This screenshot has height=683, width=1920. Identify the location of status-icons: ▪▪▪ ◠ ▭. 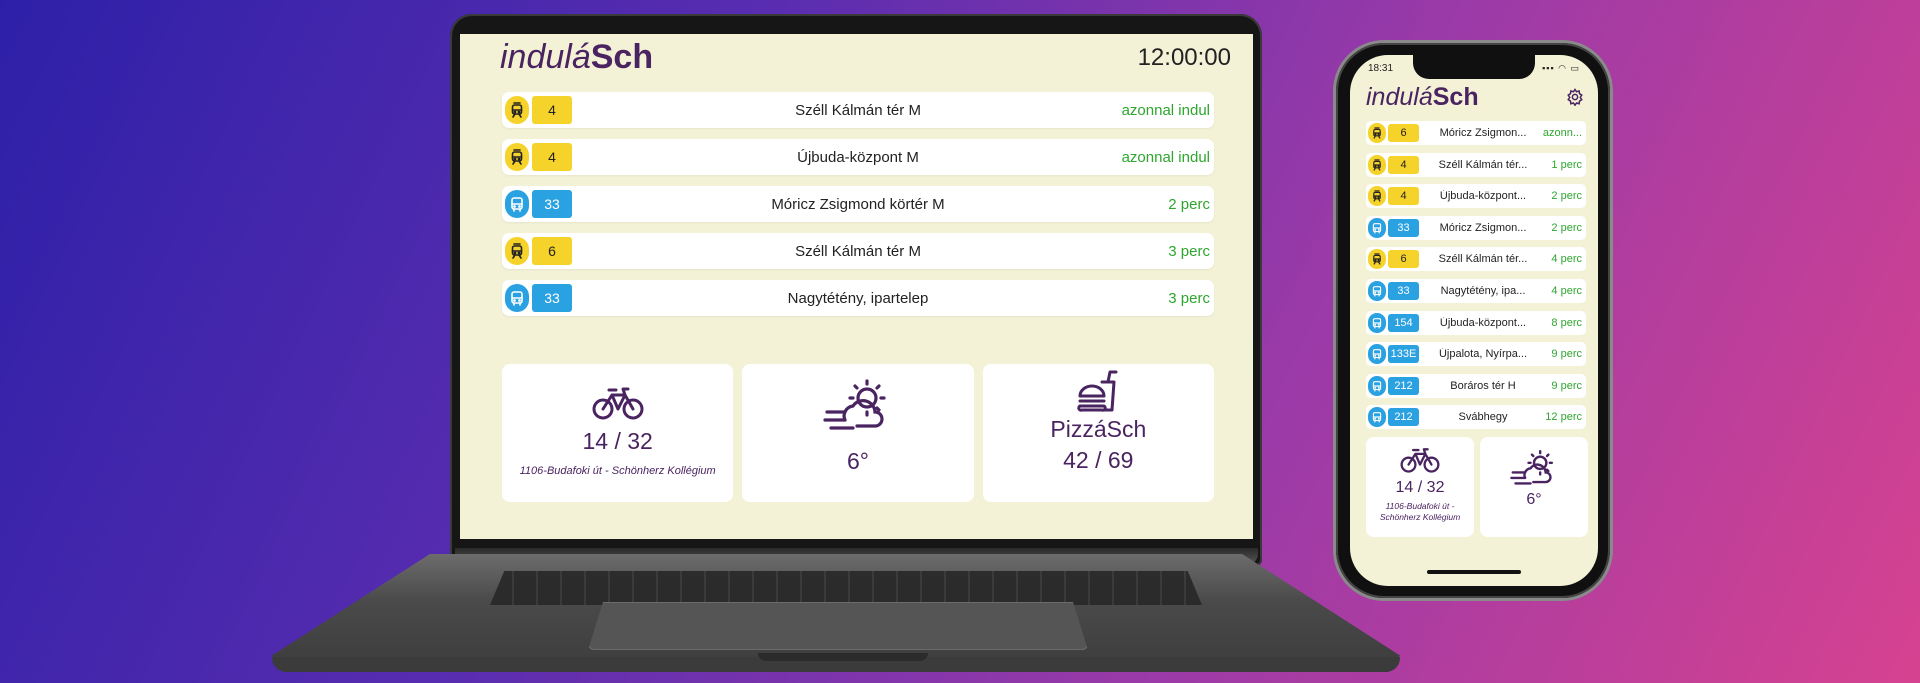
(1561, 68).